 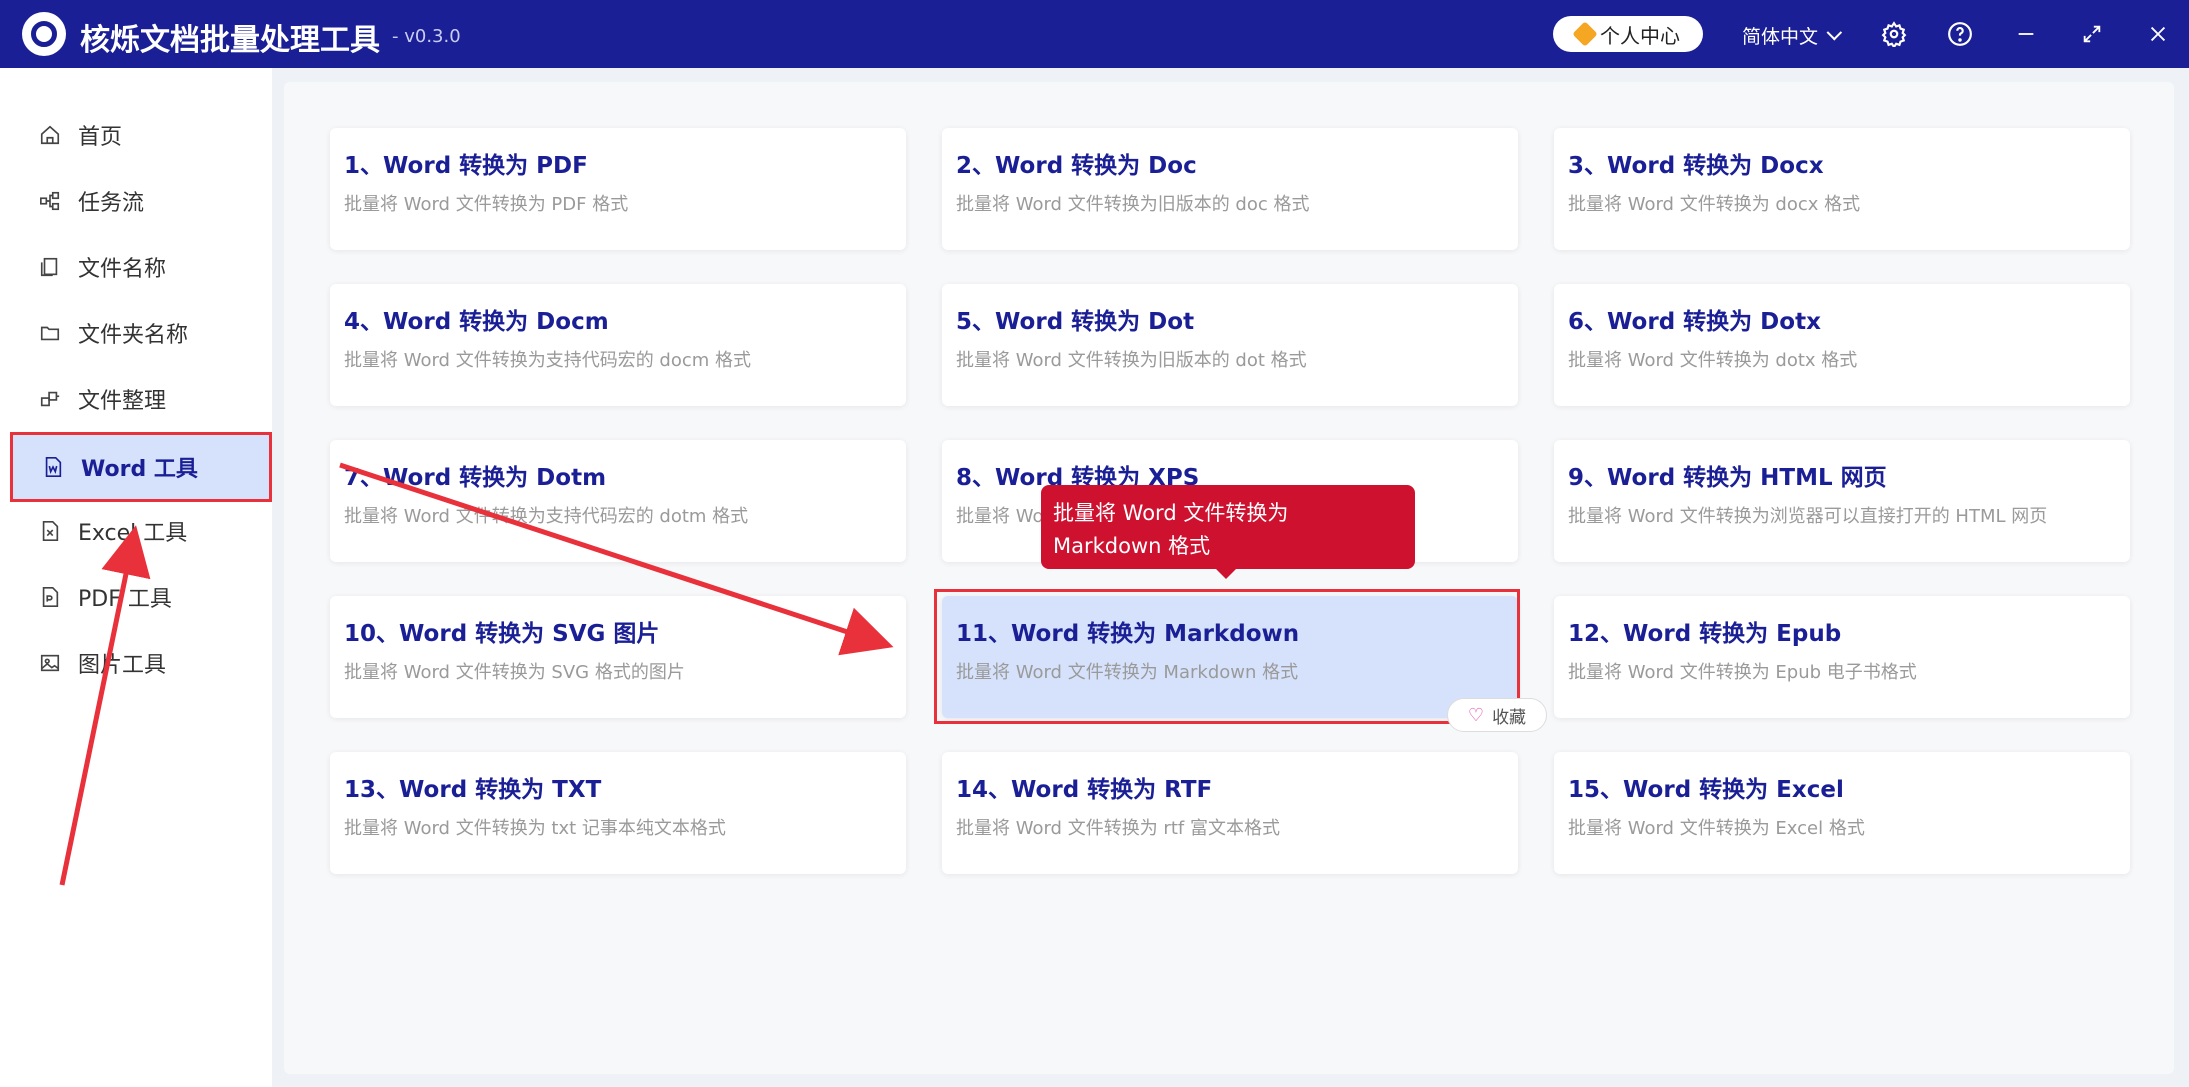 What do you see at coordinates (1960, 34) in the screenshot?
I see `help-icon` at bounding box center [1960, 34].